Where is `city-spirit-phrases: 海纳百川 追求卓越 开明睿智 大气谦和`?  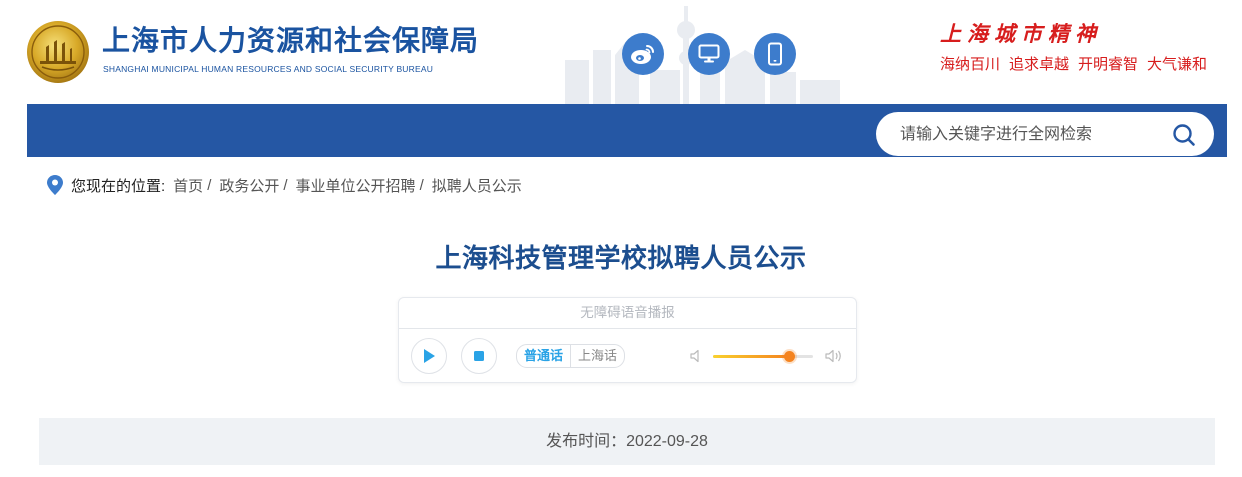 city-spirit-phrases: 海纳百川 追求卓越 开明睿智 大气谦和 is located at coordinates (1078, 63).